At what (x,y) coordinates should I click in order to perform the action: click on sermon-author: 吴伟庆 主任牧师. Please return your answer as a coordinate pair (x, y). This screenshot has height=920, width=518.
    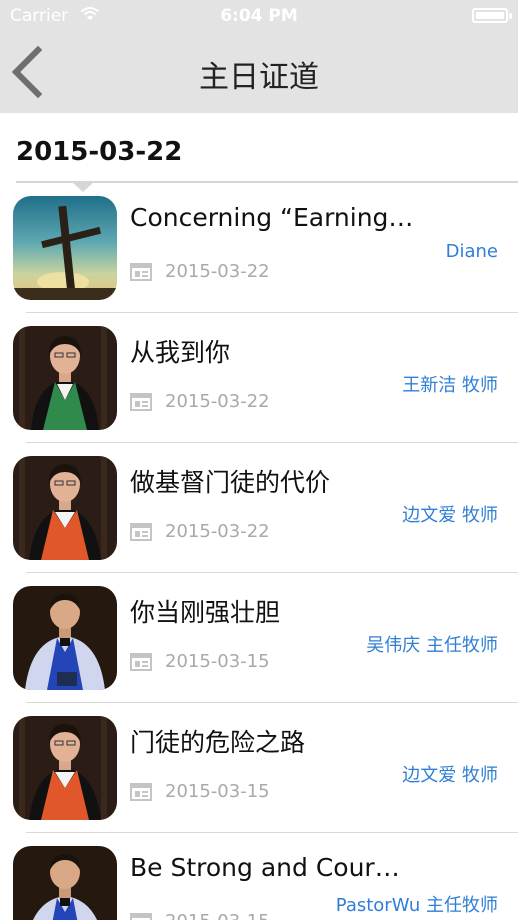
    Looking at the image, I should click on (432, 645).